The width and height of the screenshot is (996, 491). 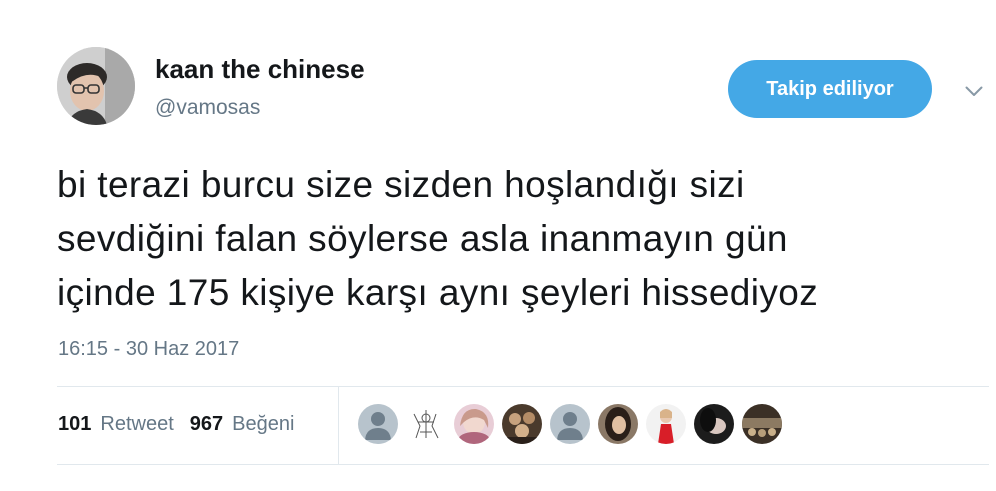 I want to click on tweet-menu-button, so click(x=974, y=91).